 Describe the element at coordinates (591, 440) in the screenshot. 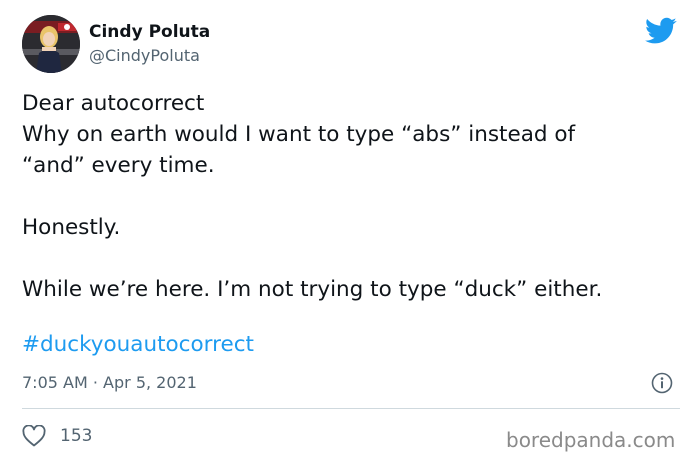

I see `source-watermark: boredpanda.com` at that location.